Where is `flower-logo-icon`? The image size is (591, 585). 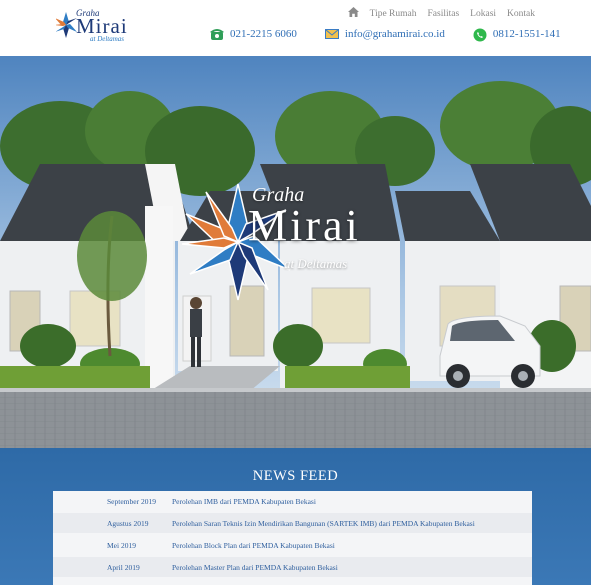 flower-logo-icon is located at coordinates (66, 25).